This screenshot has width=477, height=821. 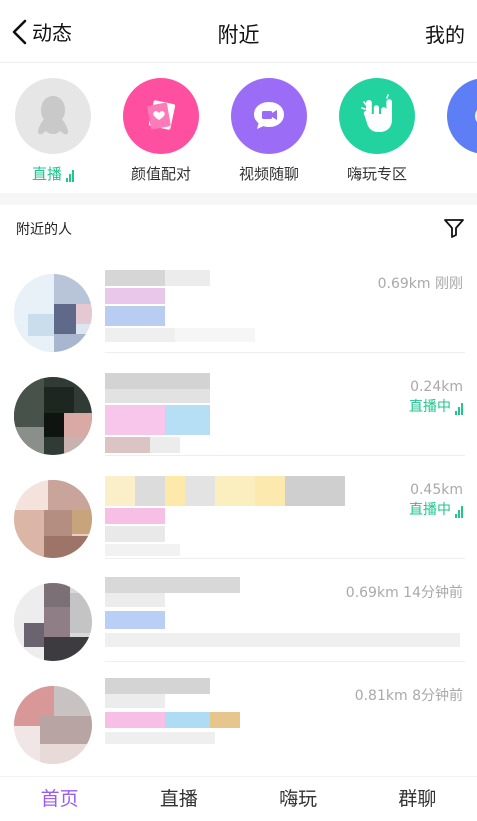 What do you see at coordinates (433, 593) in the screenshot?
I see `last-active-time: 14分钟前` at bounding box center [433, 593].